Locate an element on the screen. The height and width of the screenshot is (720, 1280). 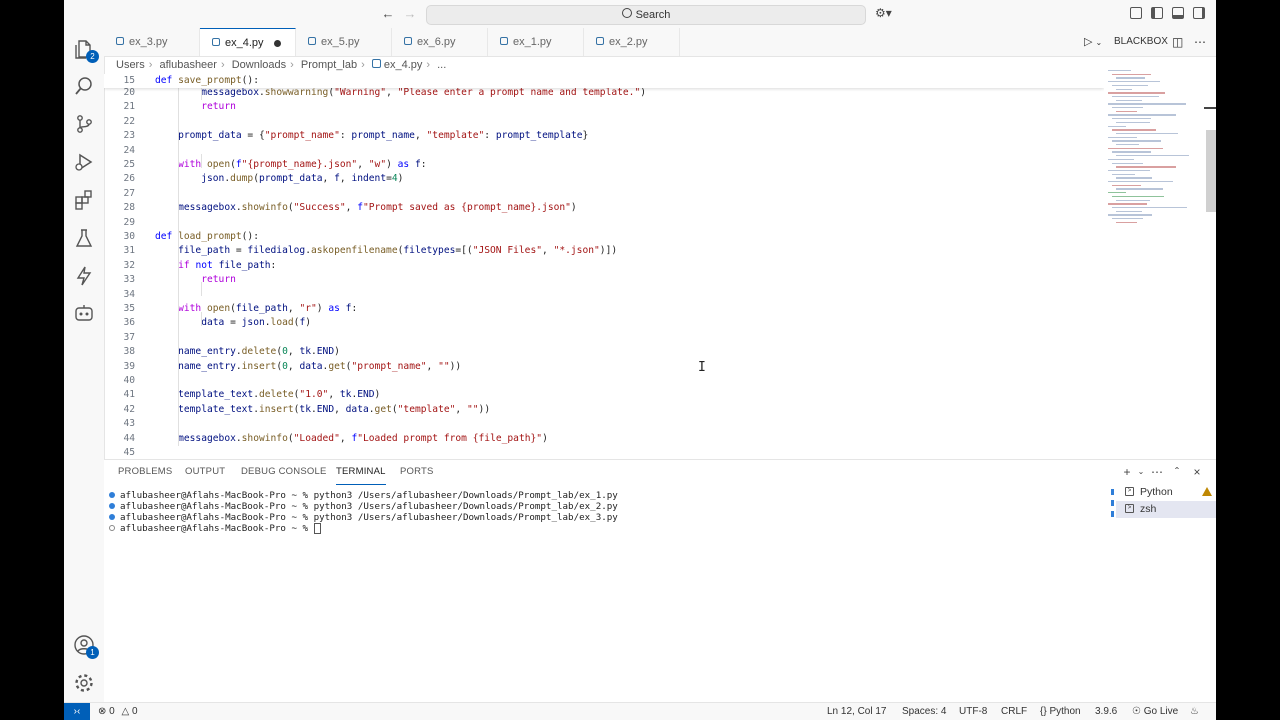
minimap is located at coordinates (1156, 150).